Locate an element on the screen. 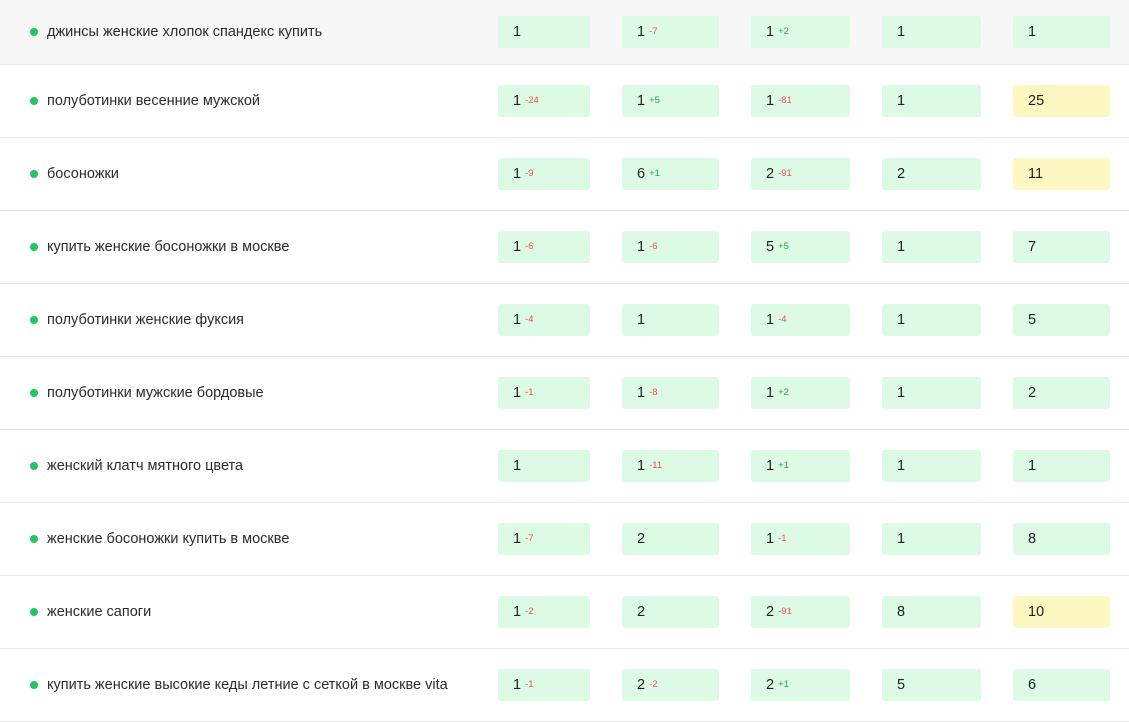 The width and height of the screenshot is (1129, 722). position-cell: 1 +5 is located at coordinates (670, 101).